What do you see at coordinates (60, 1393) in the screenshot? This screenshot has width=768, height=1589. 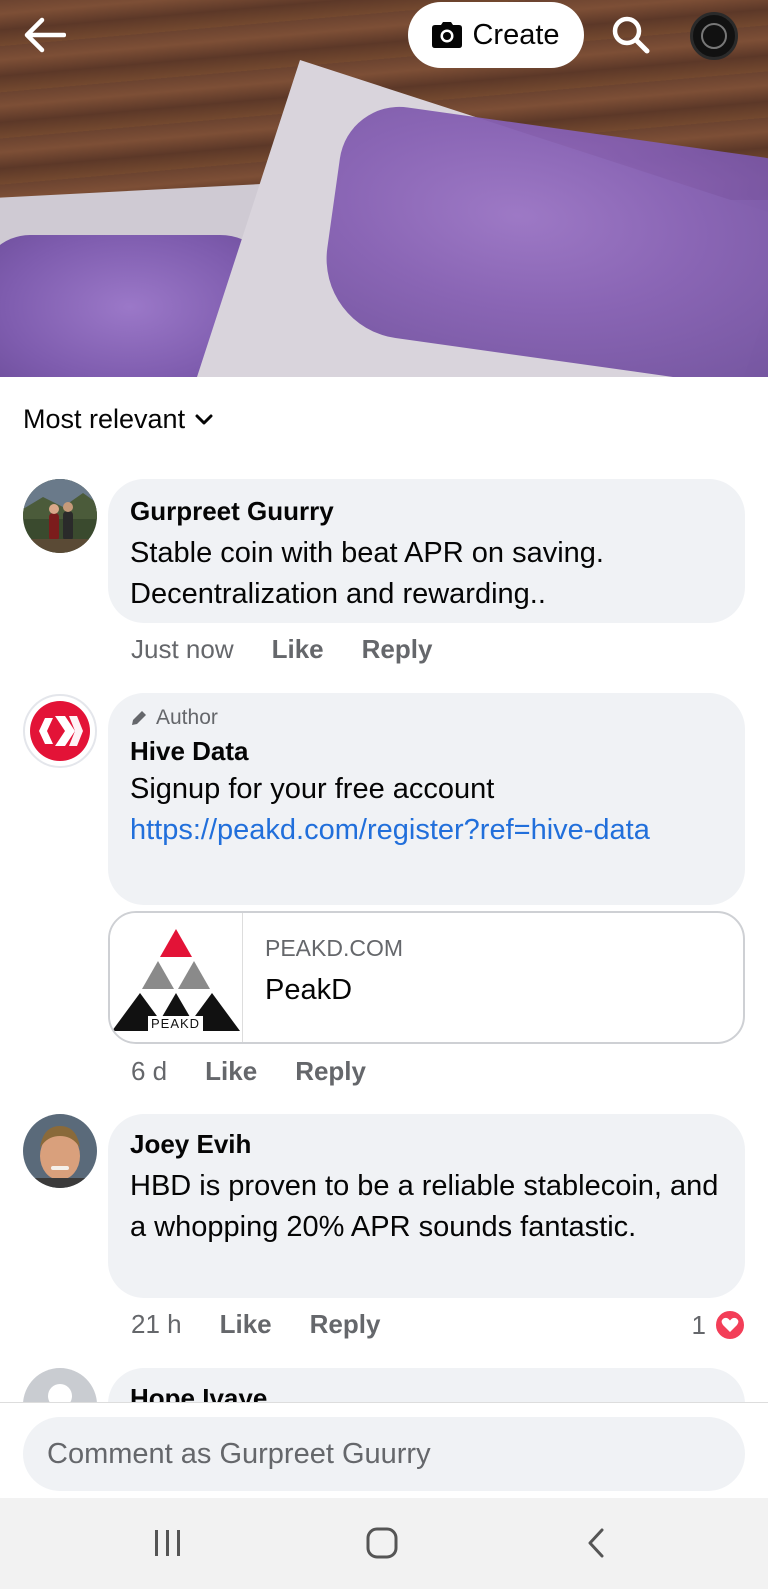 I see `default-avatar-icon` at bounding box center [60, 1393].